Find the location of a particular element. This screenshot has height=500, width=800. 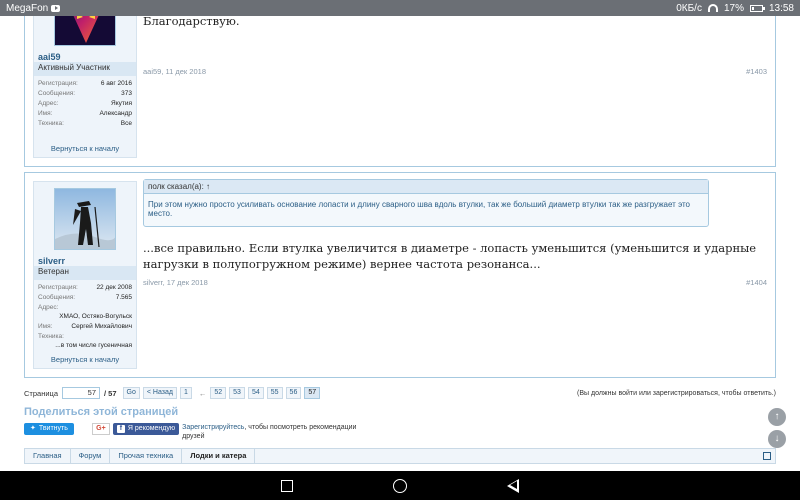

wolf-avatar-image is located at coordinates (85, 30).